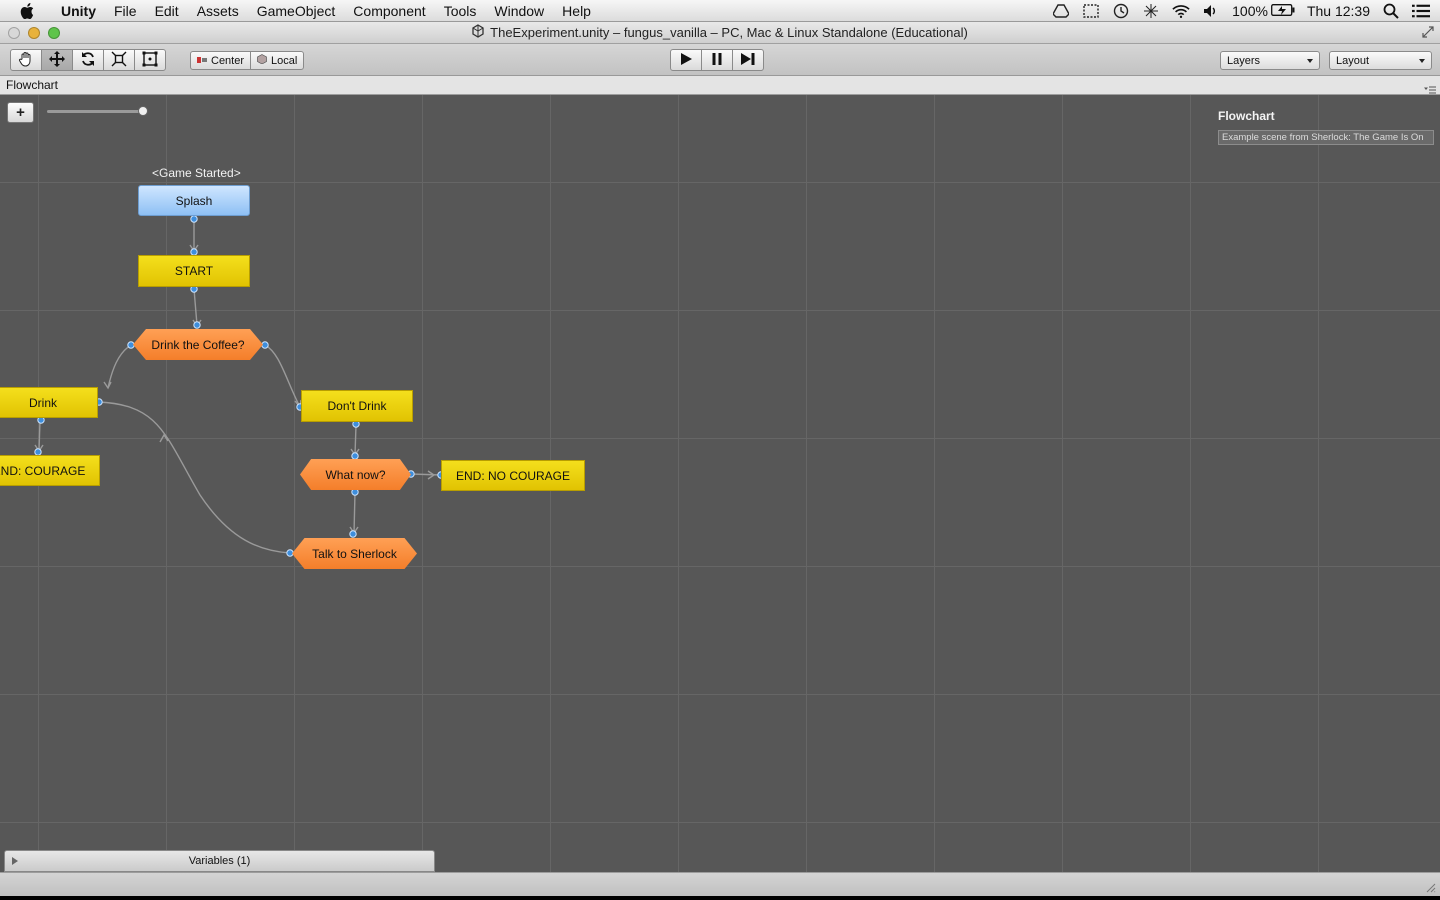  What do you see at coordinates (357, 406) in the screenshot?
I see `block-dont-drink: Don't Drink` at bounding box center [357, 406].